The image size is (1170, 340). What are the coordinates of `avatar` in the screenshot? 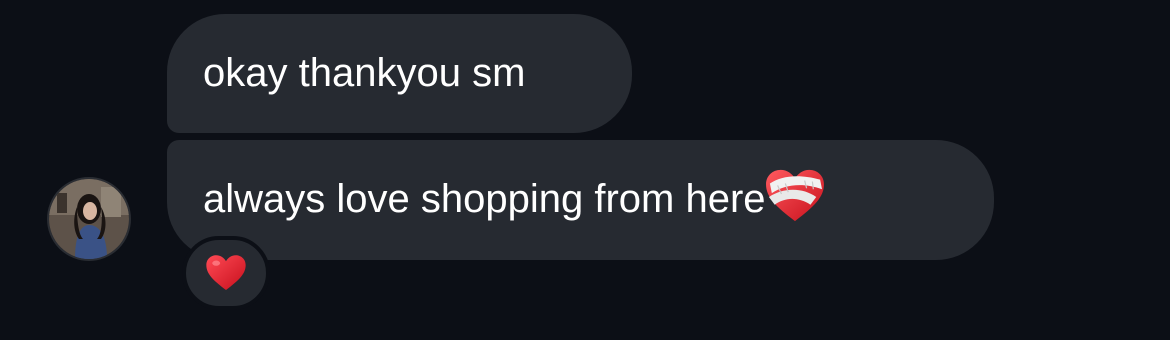 It's located at (89, 219).